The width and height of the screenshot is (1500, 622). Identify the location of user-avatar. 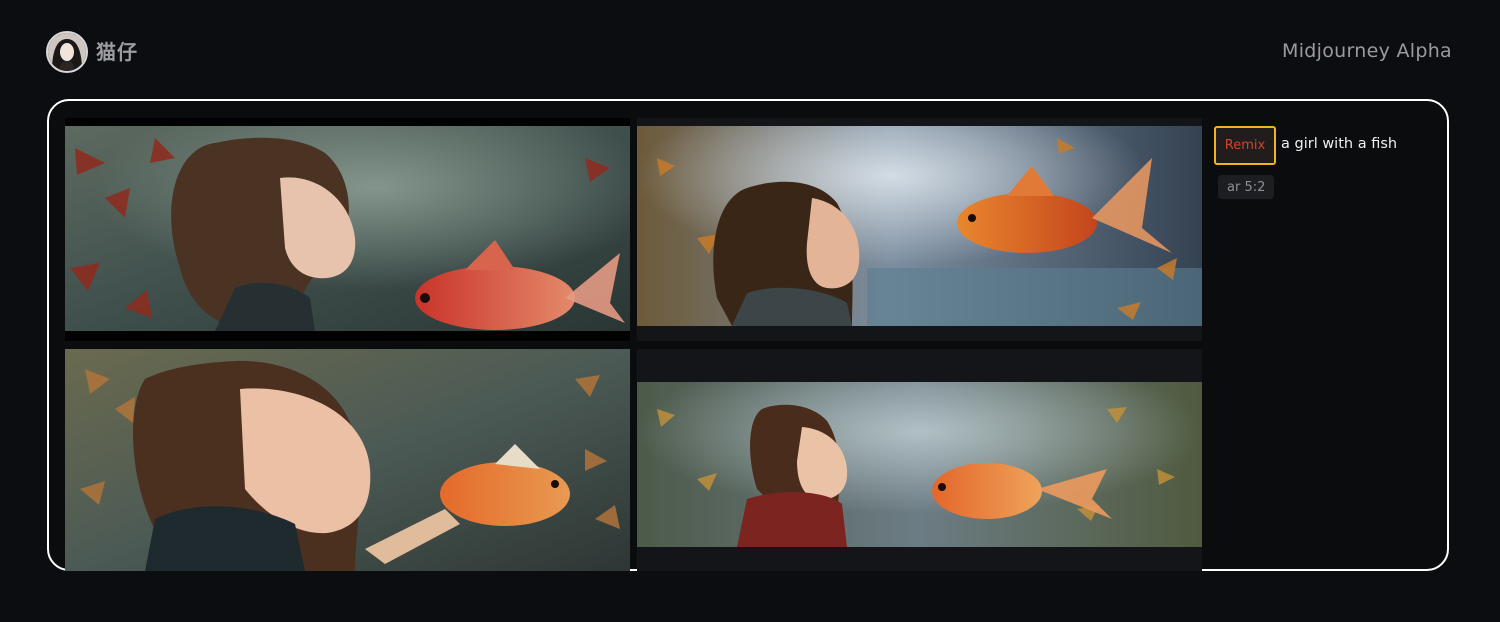
(67, 52).